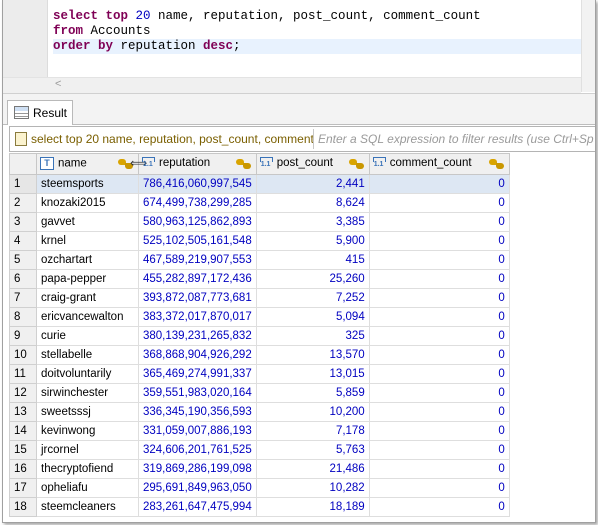 Image resolution: width=598 pixels, height=525 pixels. What do you see at coordinates (23, 412) in the screenshot?
I see `row-number-cell: 13` at bounding box center [23, 412].